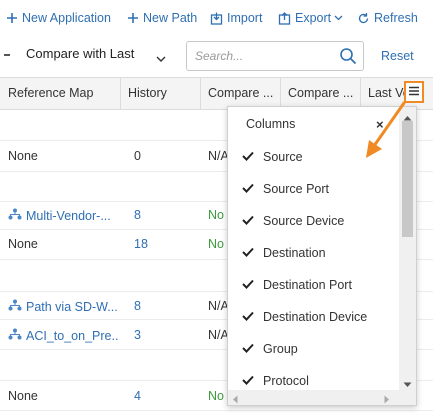  I want to click on search-icon, so click(348, 57).